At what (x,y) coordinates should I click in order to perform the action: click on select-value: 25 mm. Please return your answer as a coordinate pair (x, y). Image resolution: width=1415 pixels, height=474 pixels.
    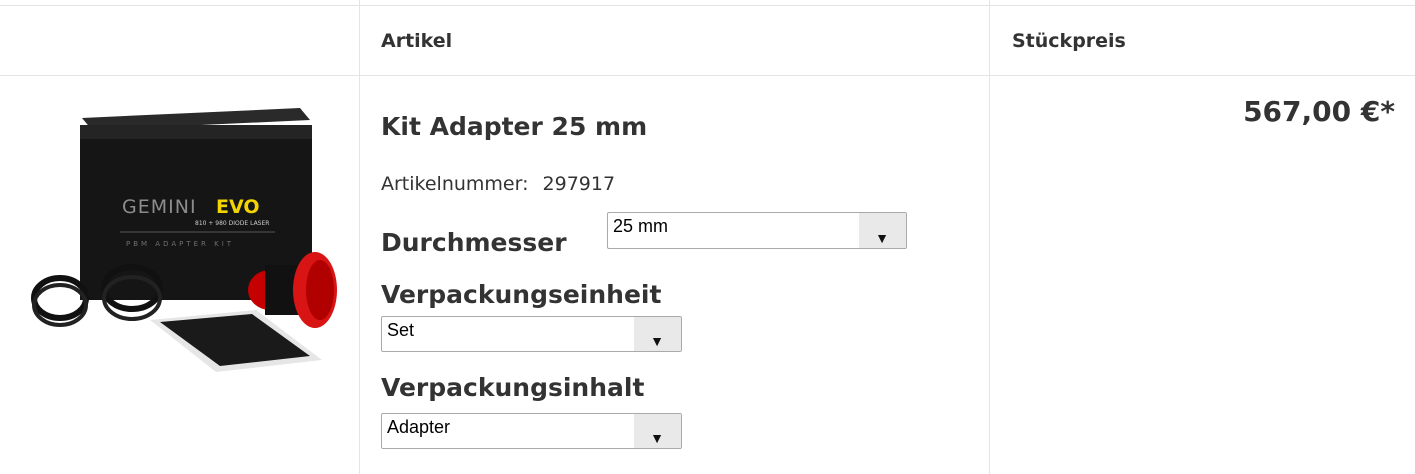
    Looking at the image, I should click on (641, 226).